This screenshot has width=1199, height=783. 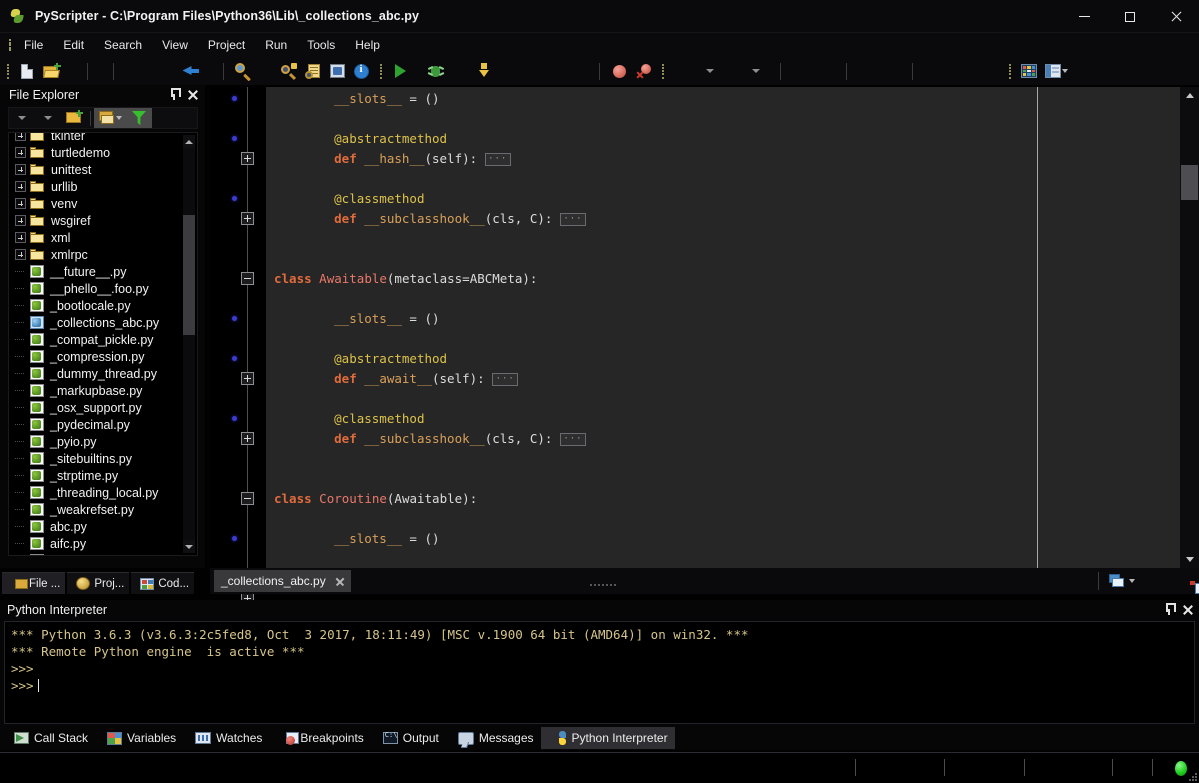 I want to click on tab-python-interpreter: Python Interpreter, so click(x=607, y=738).